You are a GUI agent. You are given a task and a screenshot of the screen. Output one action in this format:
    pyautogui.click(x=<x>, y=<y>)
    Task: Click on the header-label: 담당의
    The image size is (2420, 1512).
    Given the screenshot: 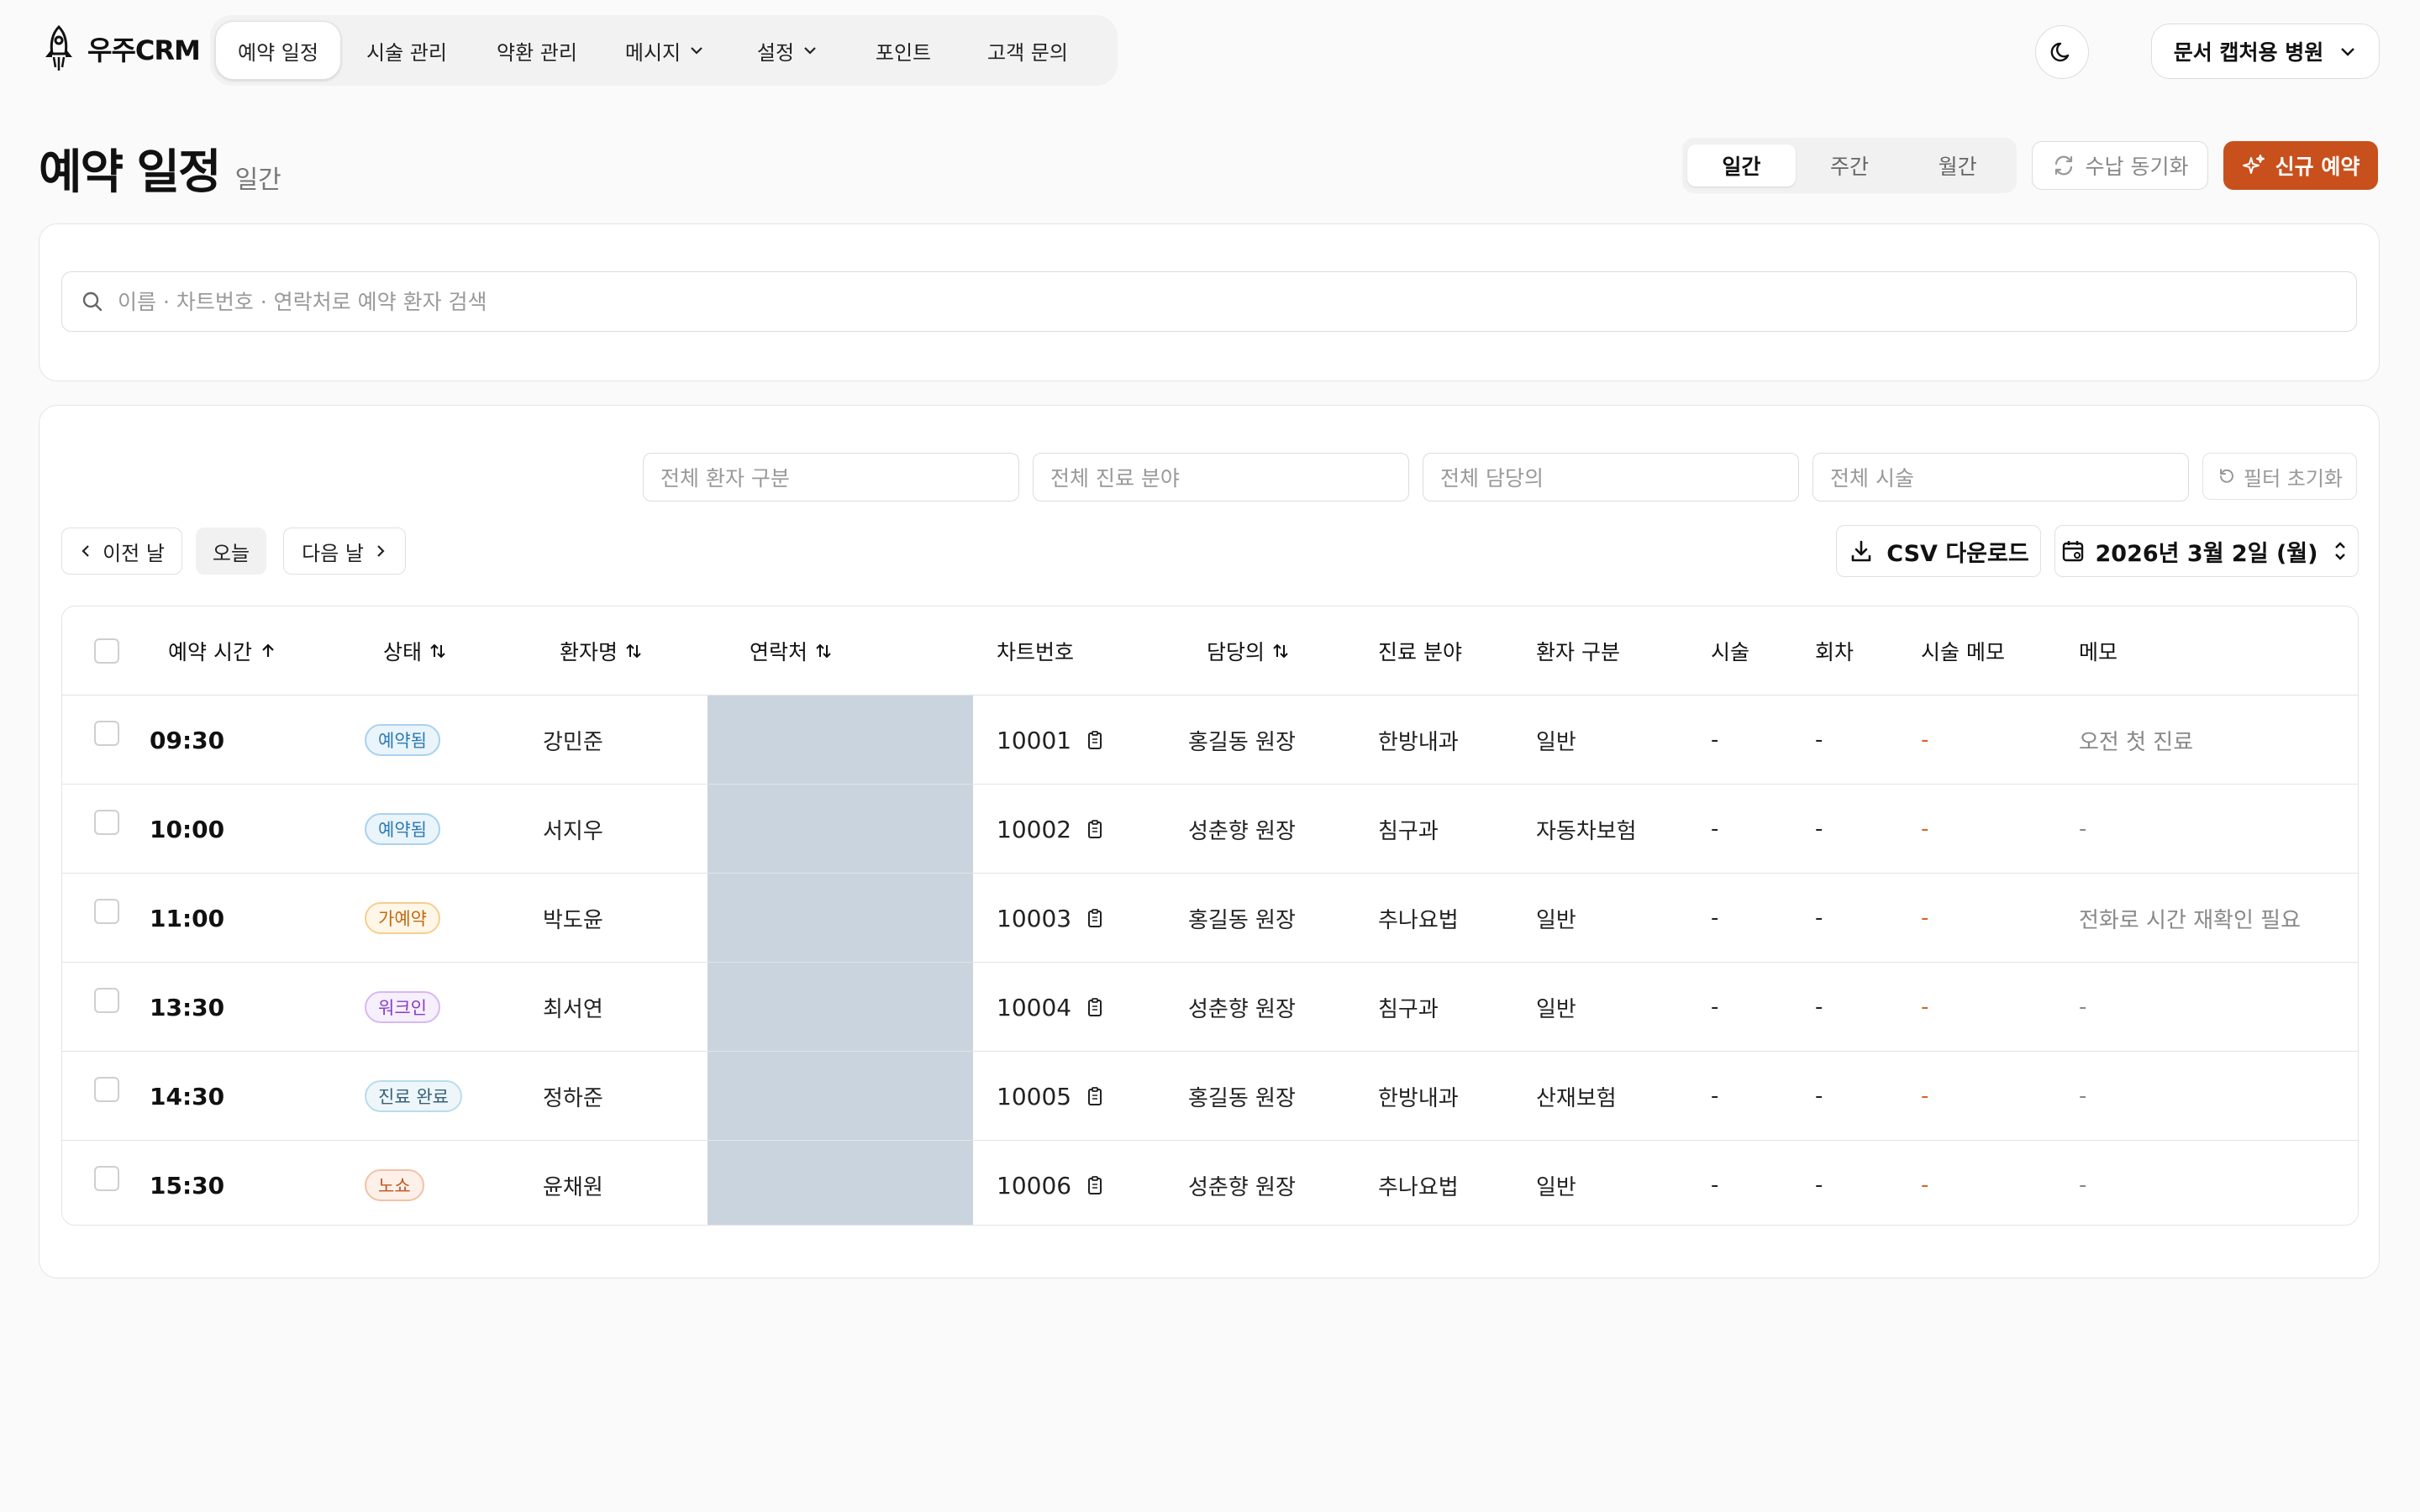 What is the action you would take?
    pyautogui.click(x=1236, y=652)
    